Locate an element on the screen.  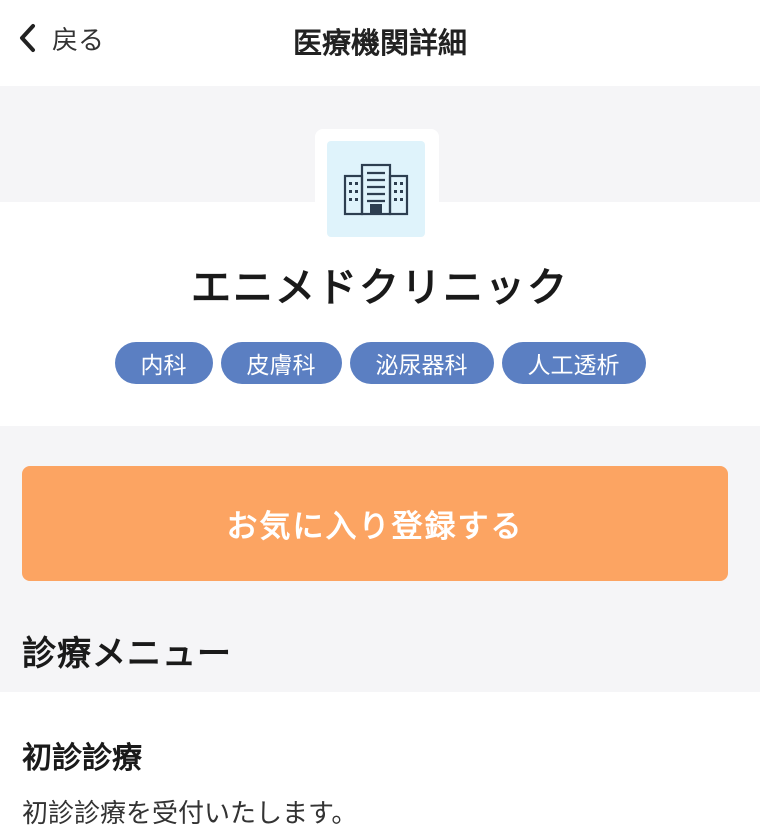
menu-item-name: 初診診療 is located at coordinates (82, 755).